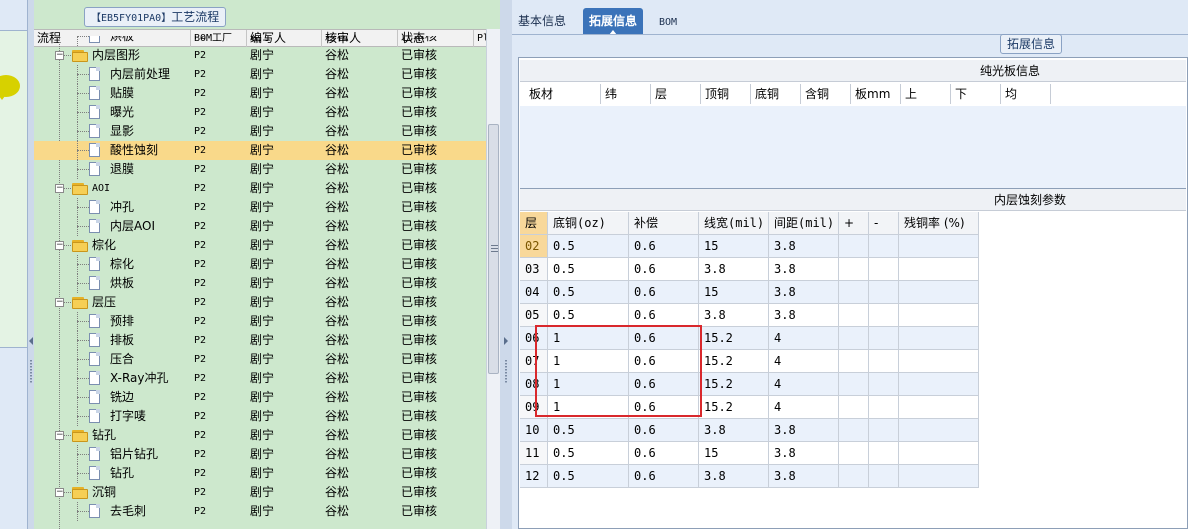 This screenshot has width=1188, height=529. Describe the element at coordinates (884, 223) in the screenshot. I see `inner-etch-col: -` at that location.